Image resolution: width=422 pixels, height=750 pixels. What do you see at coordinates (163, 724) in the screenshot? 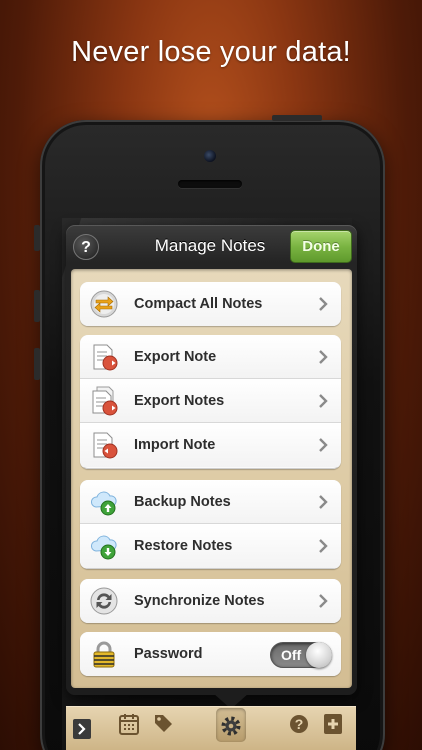
I see `tag-icon` at bounding box center [163, 724].